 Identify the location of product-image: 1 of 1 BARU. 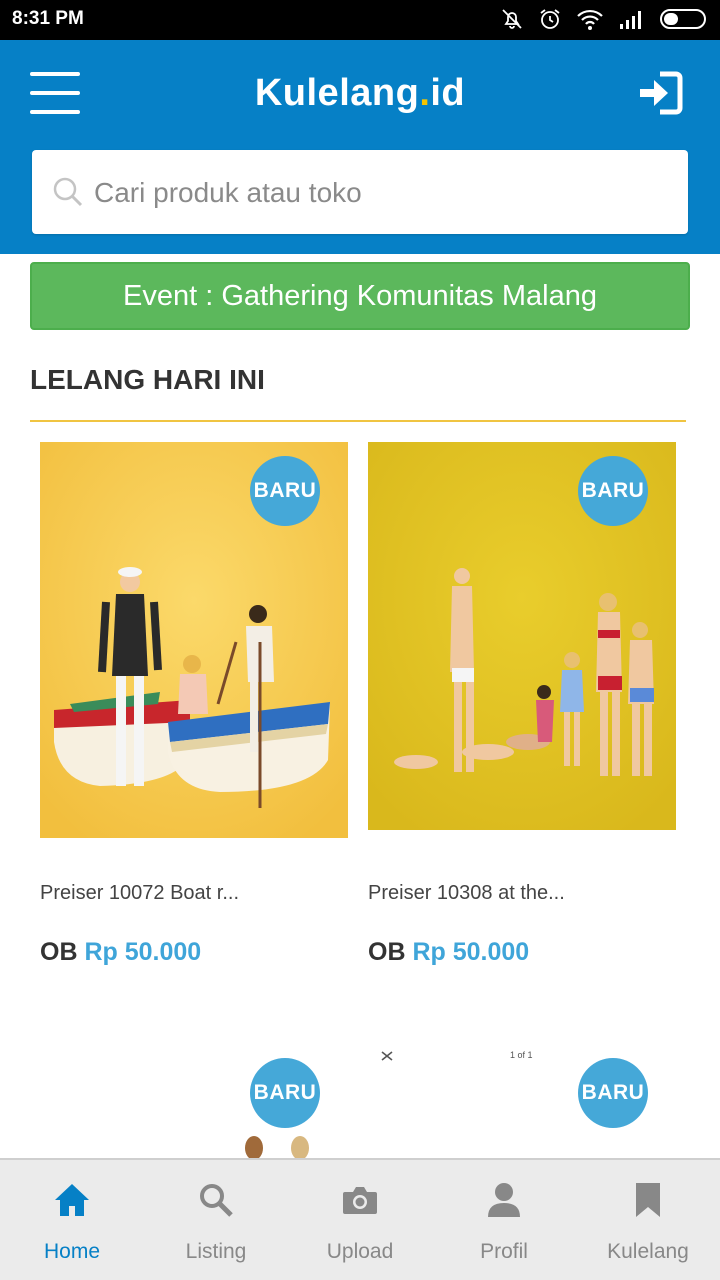
(522, 1101).